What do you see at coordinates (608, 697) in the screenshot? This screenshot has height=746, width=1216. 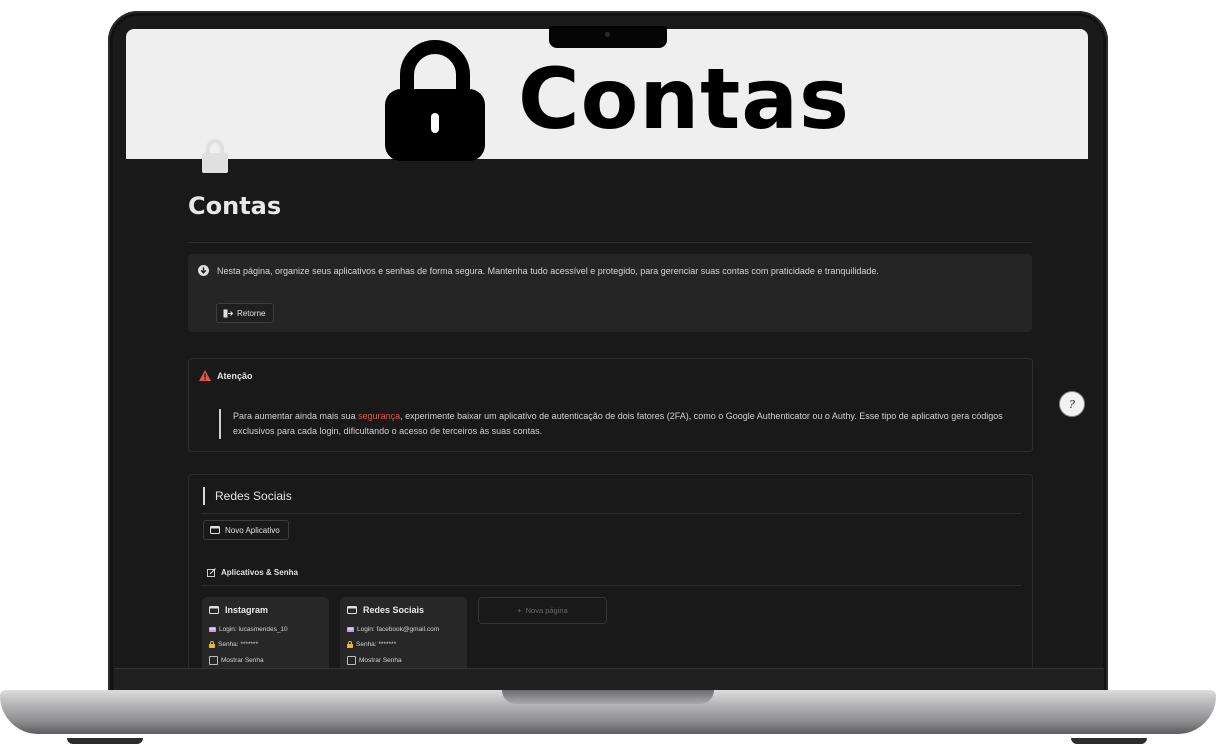 I see `opening-lip` at bounding box center [608, 697].